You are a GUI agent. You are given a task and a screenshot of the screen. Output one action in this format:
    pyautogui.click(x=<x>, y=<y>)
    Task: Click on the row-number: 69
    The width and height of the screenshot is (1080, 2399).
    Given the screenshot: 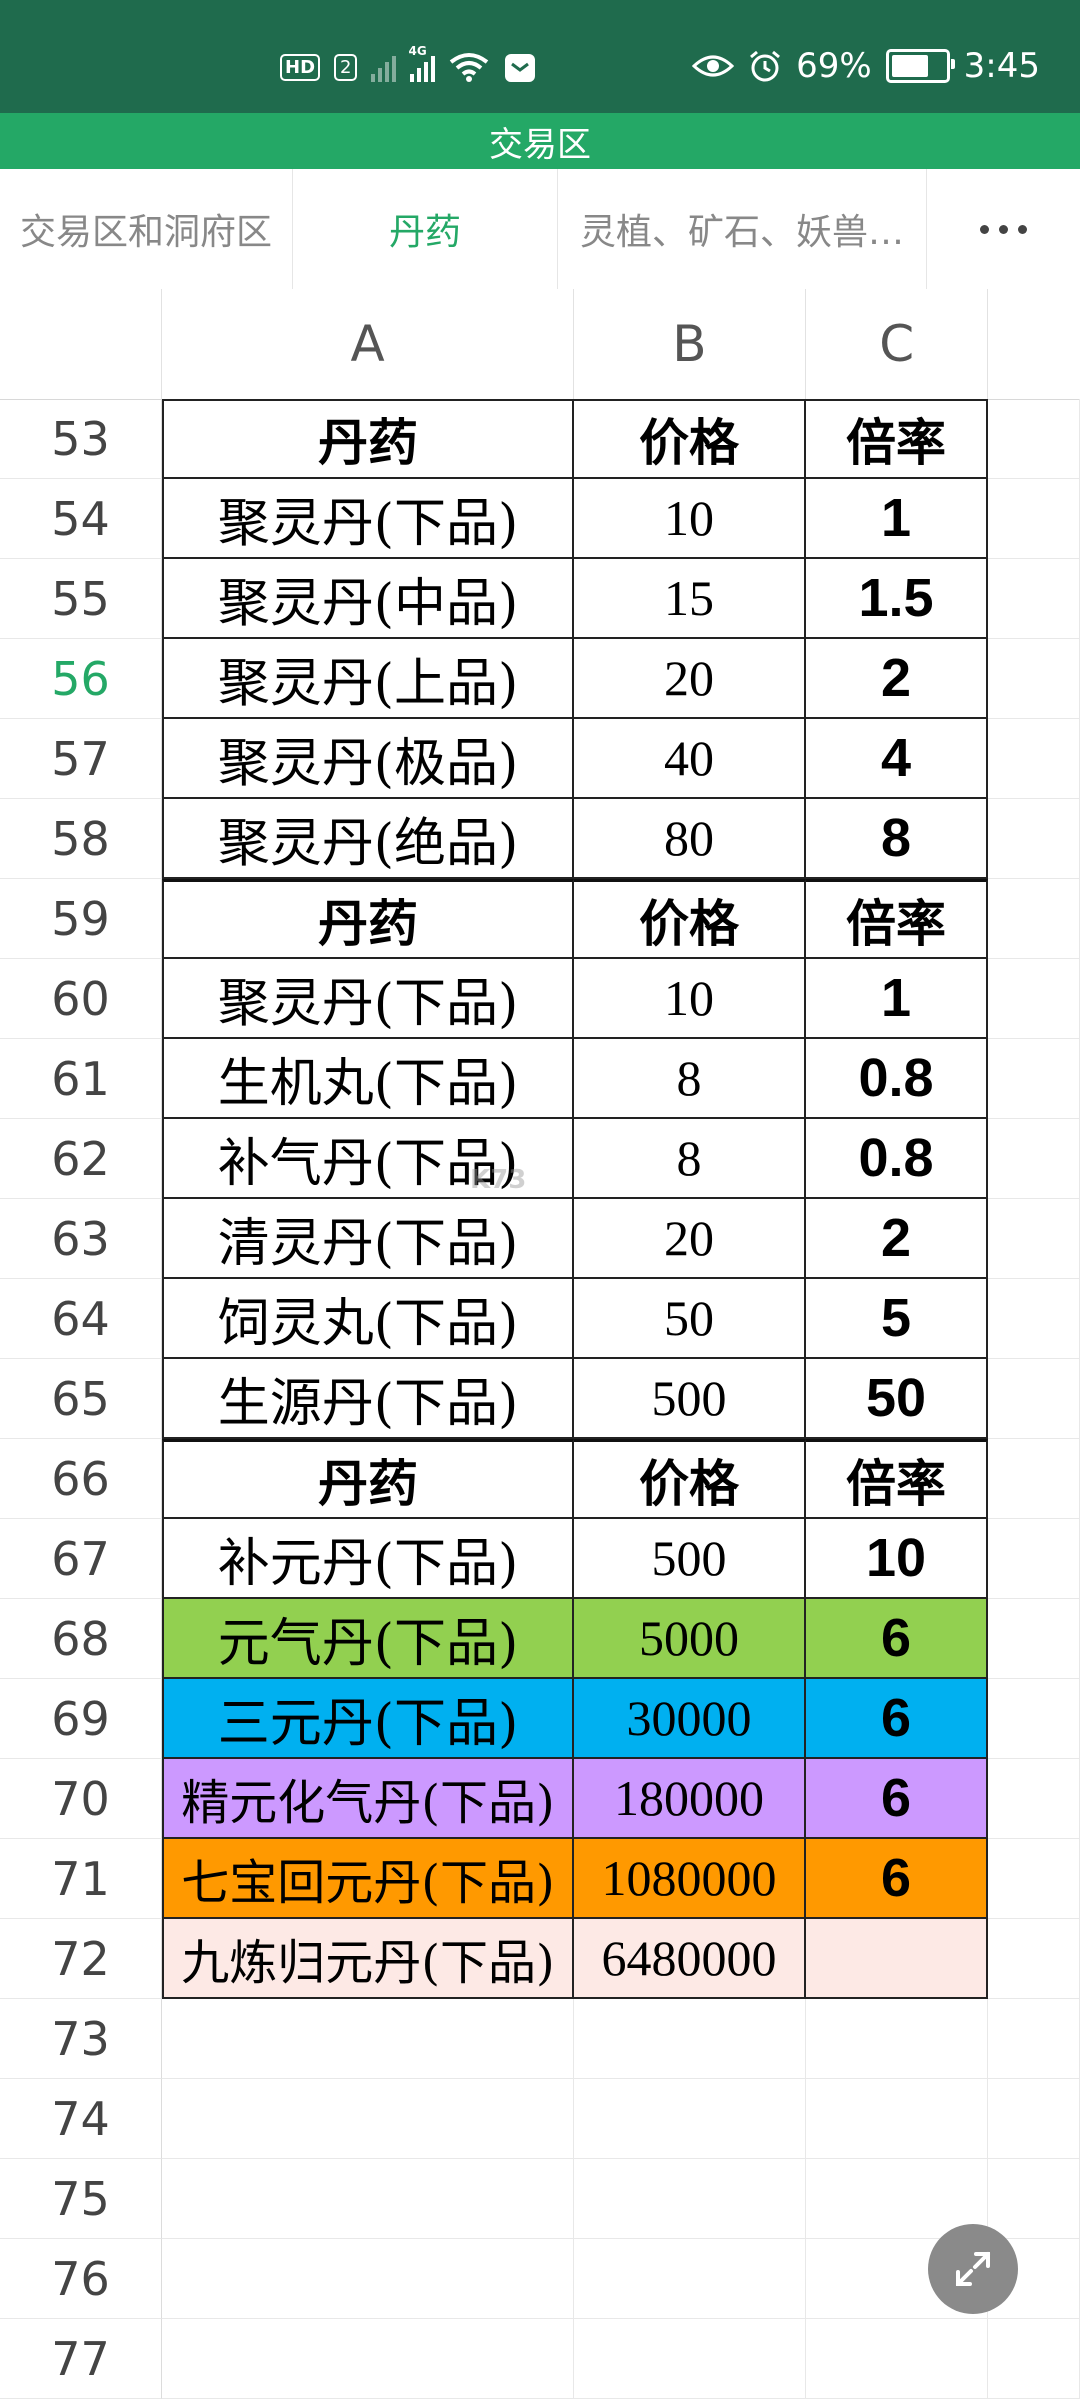 What is the action you would take?
    pyautogui.click(x=81, y=1719)
    